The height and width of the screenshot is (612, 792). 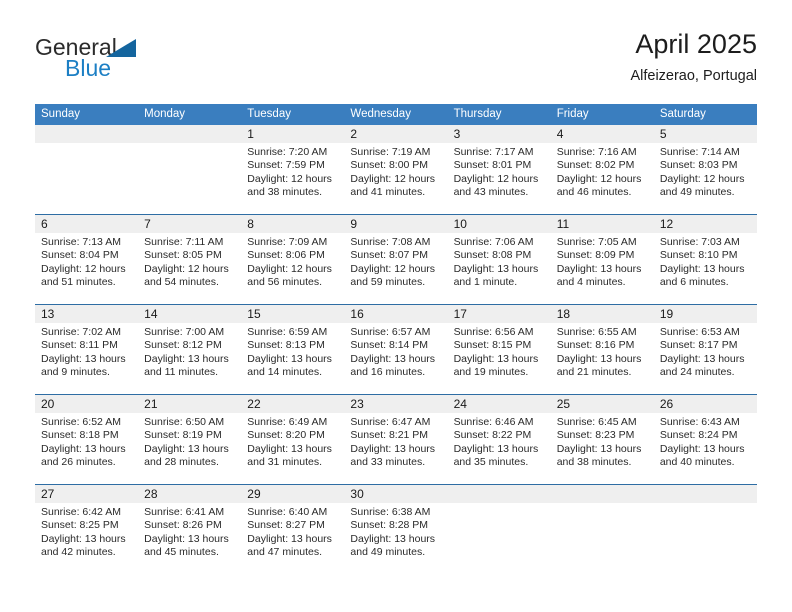 I want to click on day-number: 19, so click(x=705, y=314).